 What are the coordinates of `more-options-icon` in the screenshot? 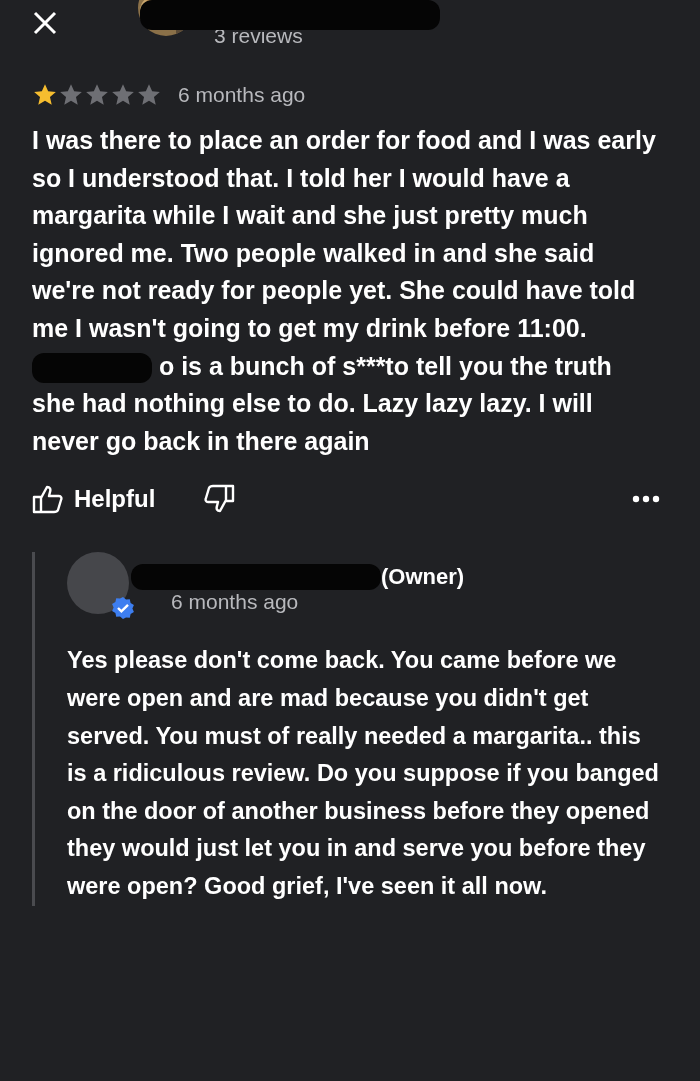 It's located at (646, 499).